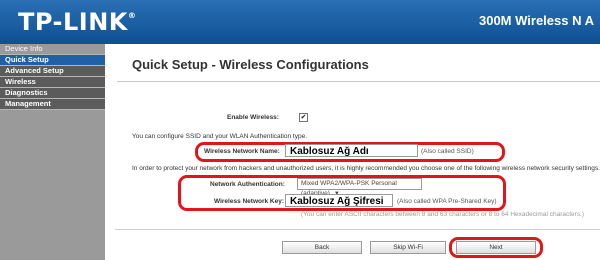 The width and height of the screenshot is (600, 260). What do you see at coordinates (52, 71) in the screenshot?
I see `sidebar-item-advanced-setup: Advanced Setup` at bounding box center [52, 71].